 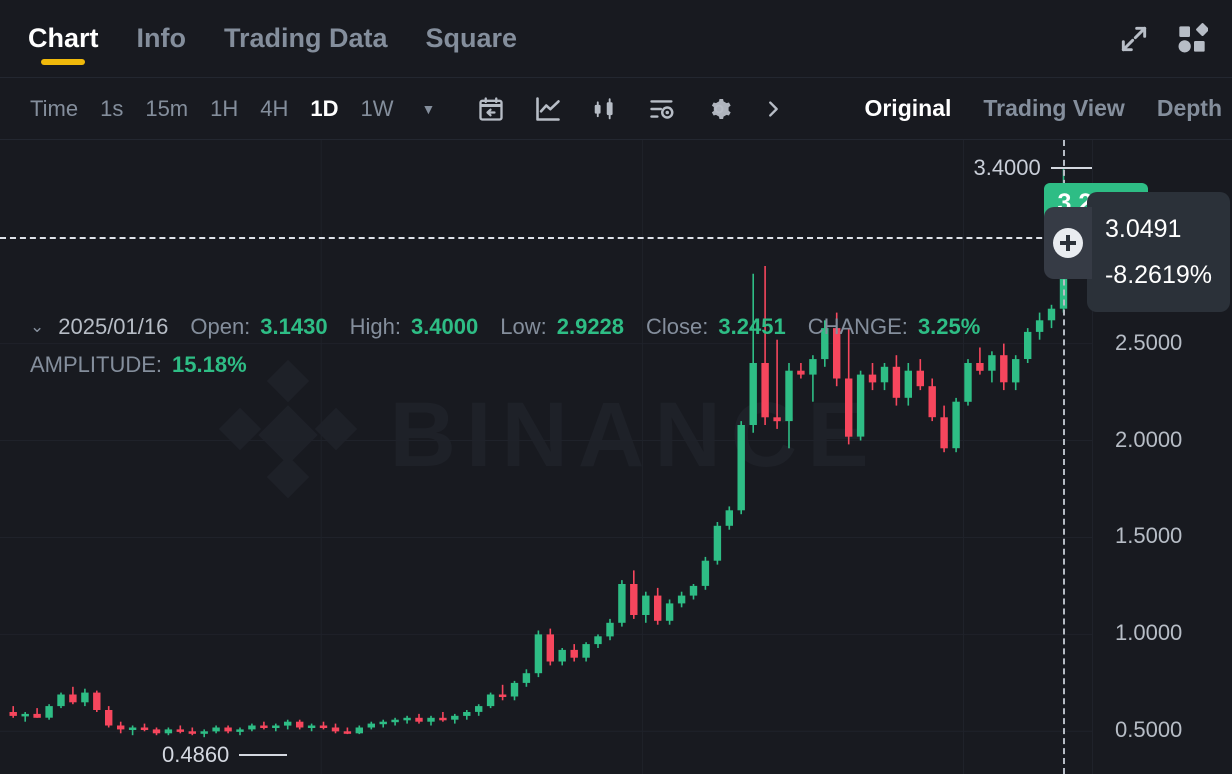 I want to click on tab-trading-data-label: Trading Data, so click(x=306, y=38).